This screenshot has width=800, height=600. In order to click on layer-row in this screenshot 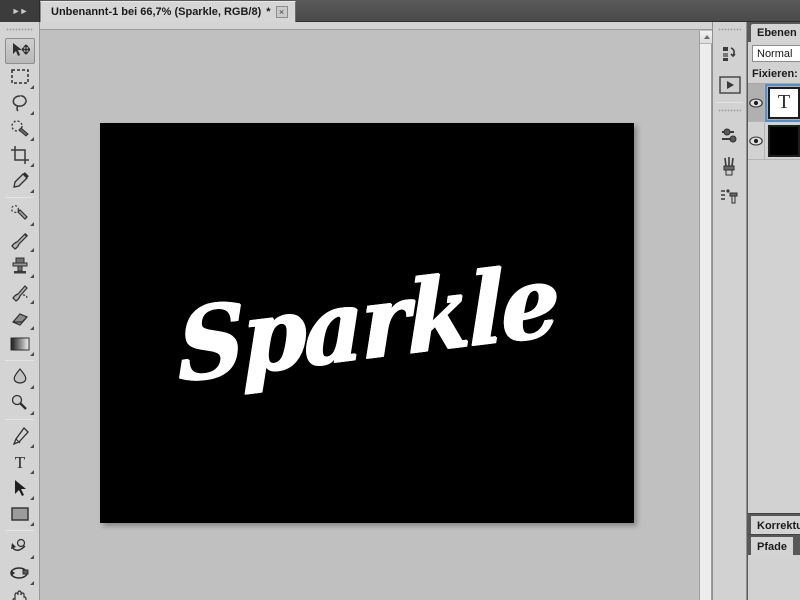, I will do `click(774, 141)`.